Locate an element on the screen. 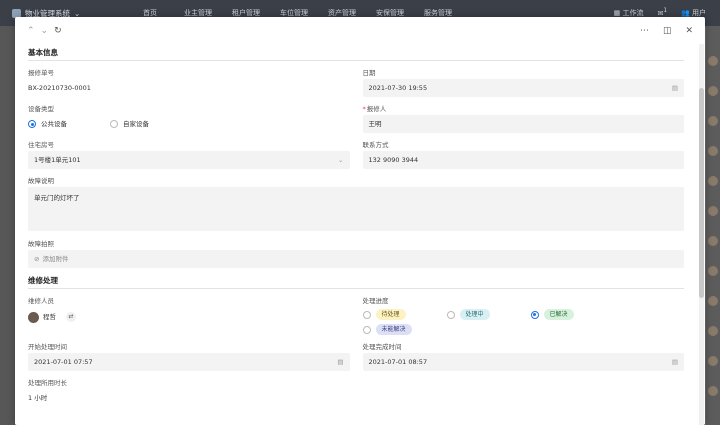 The width and height of the screenshot is (720, 425). date-value: 2021-07-30 19:55 is located at coordinates (398, 88).